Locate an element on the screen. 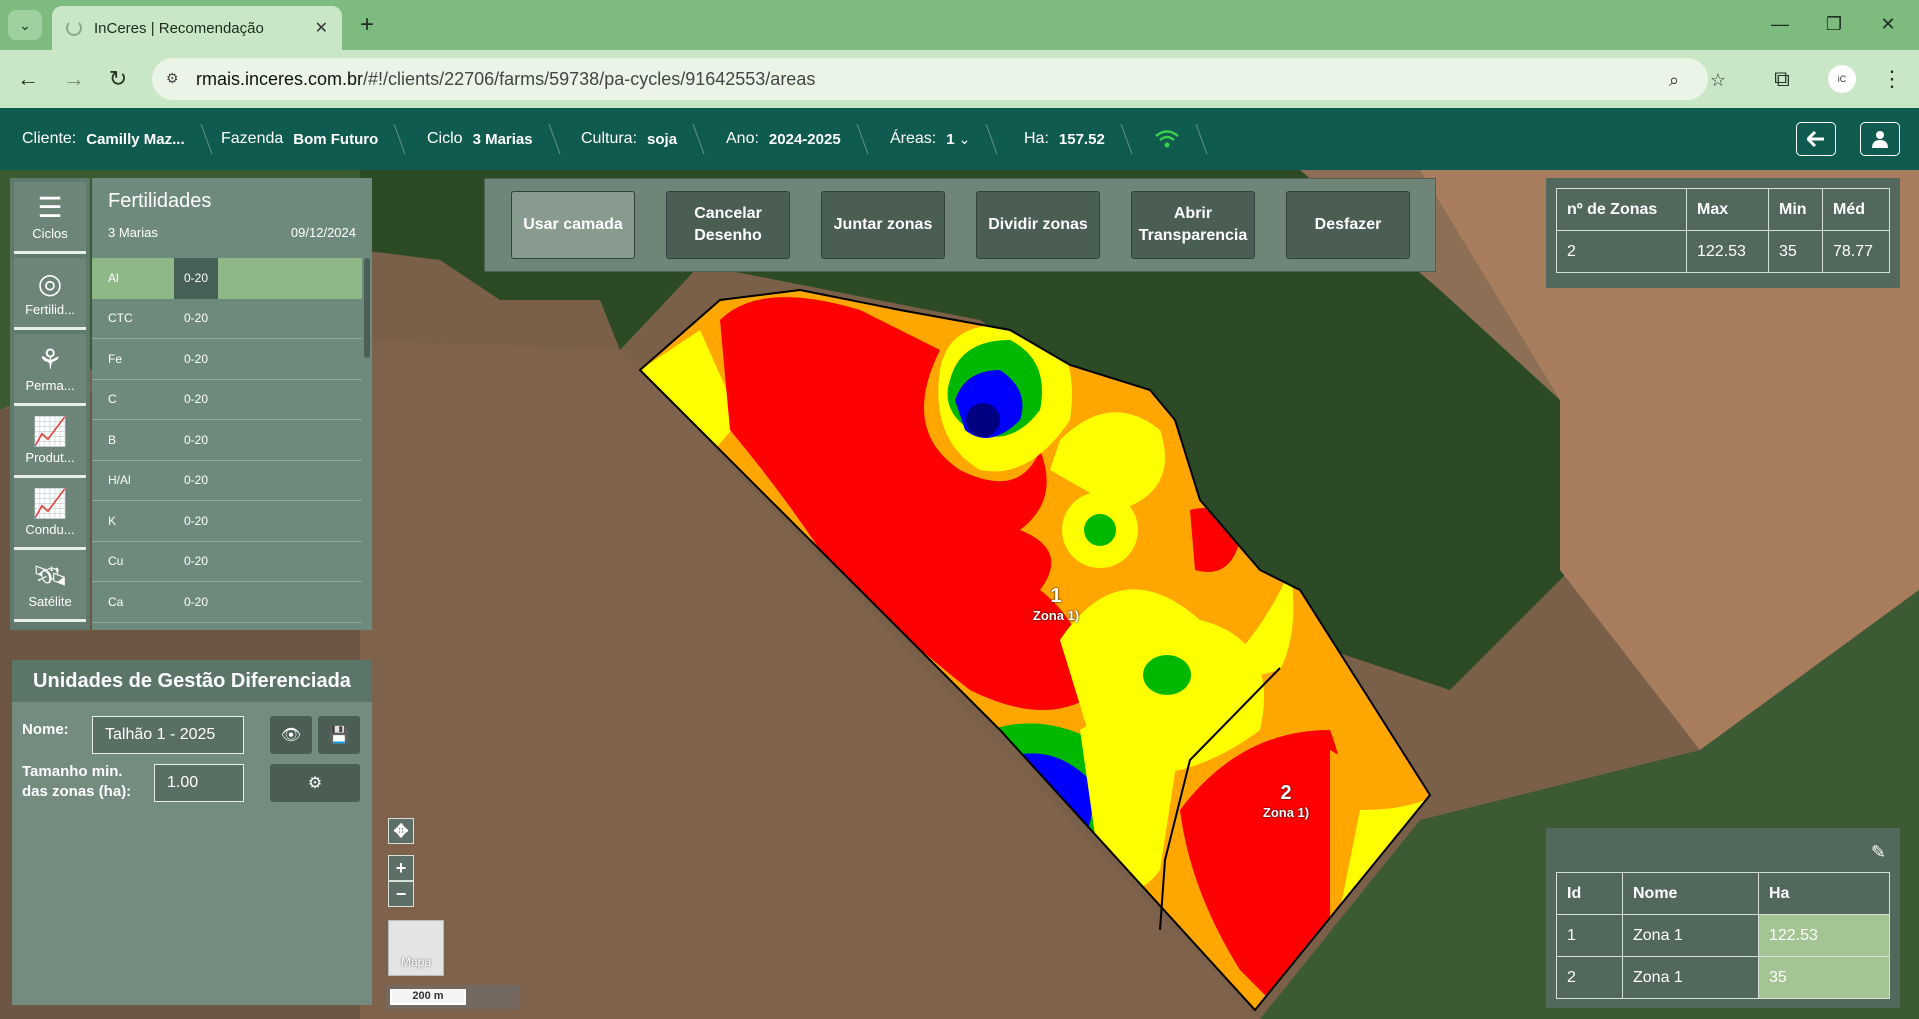  button-label: Dividir zonas is located at coordinates (1038, 224).